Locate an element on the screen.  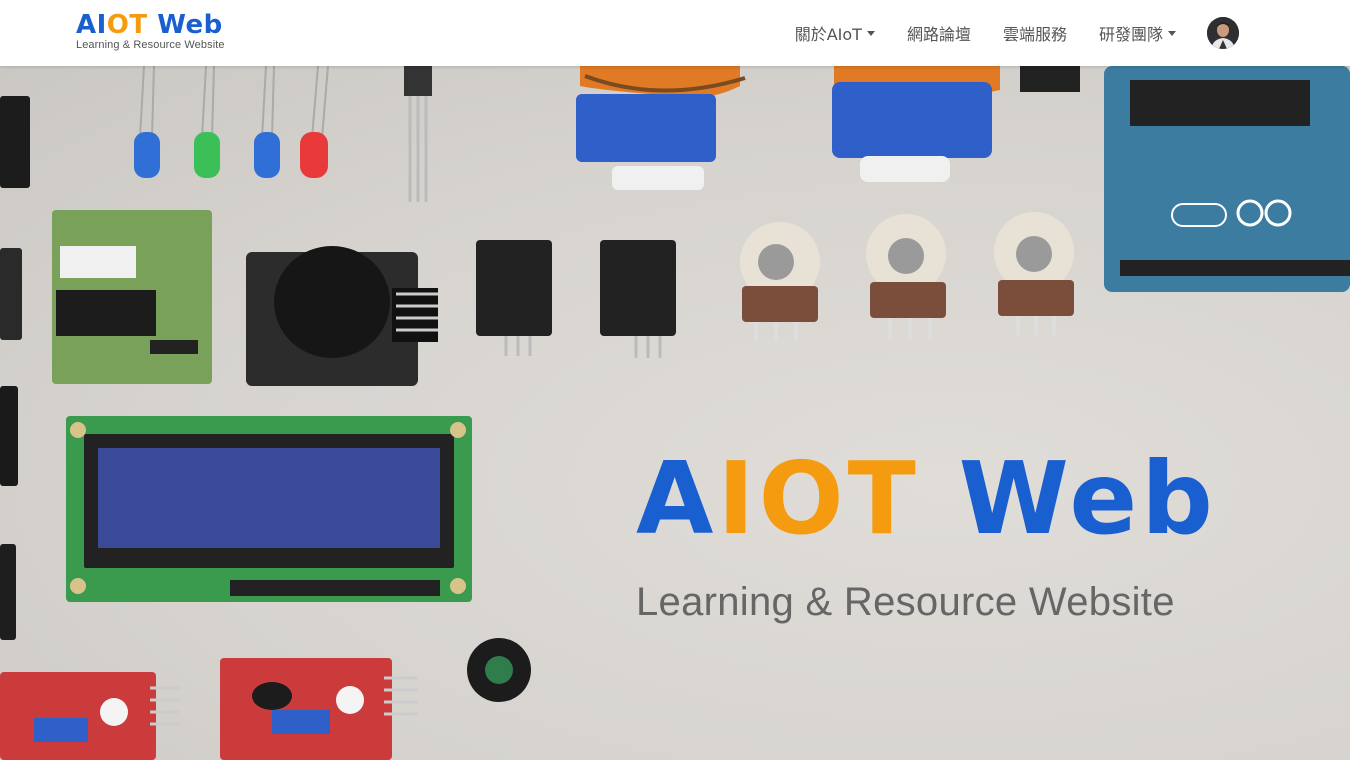
nav-item-about-aiot: 關於AIoT is located at coordinates (835, 33).